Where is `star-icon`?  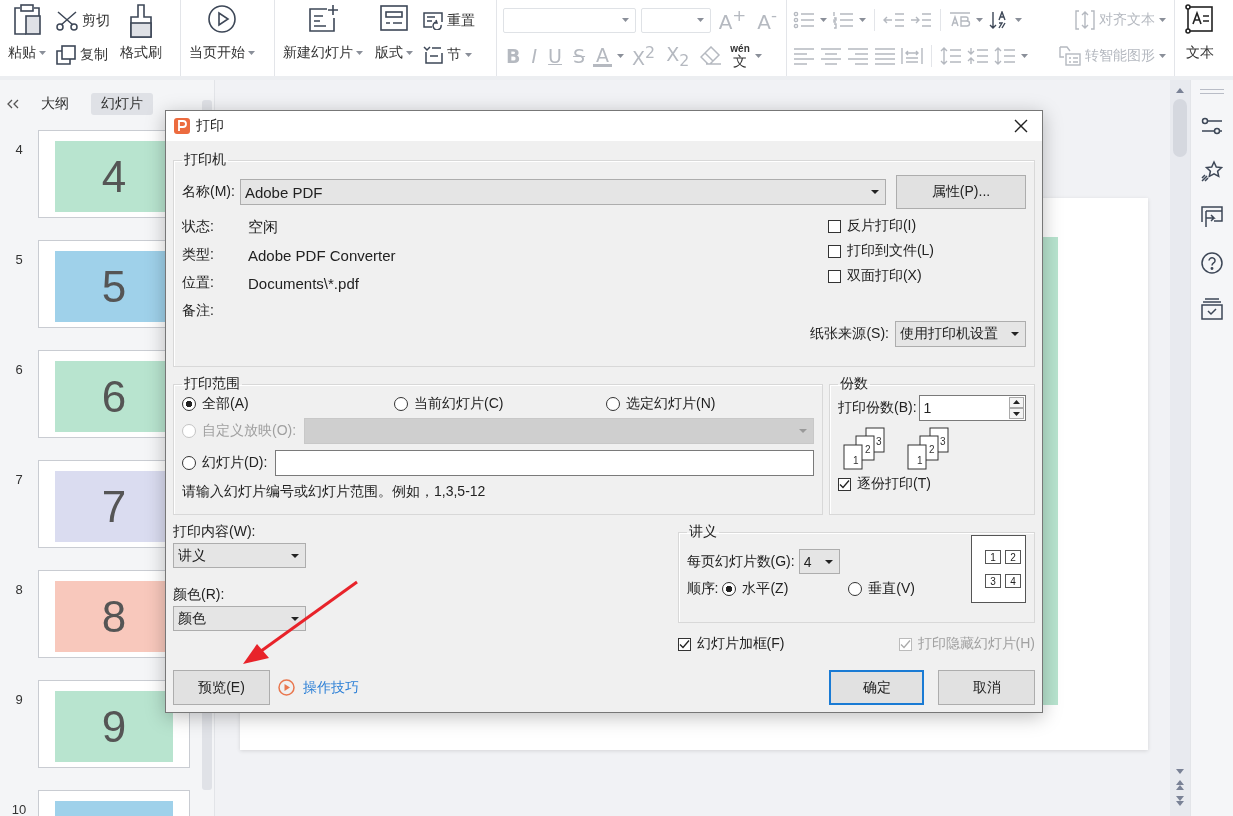 star-icon is located at coordinates (1212, 171).